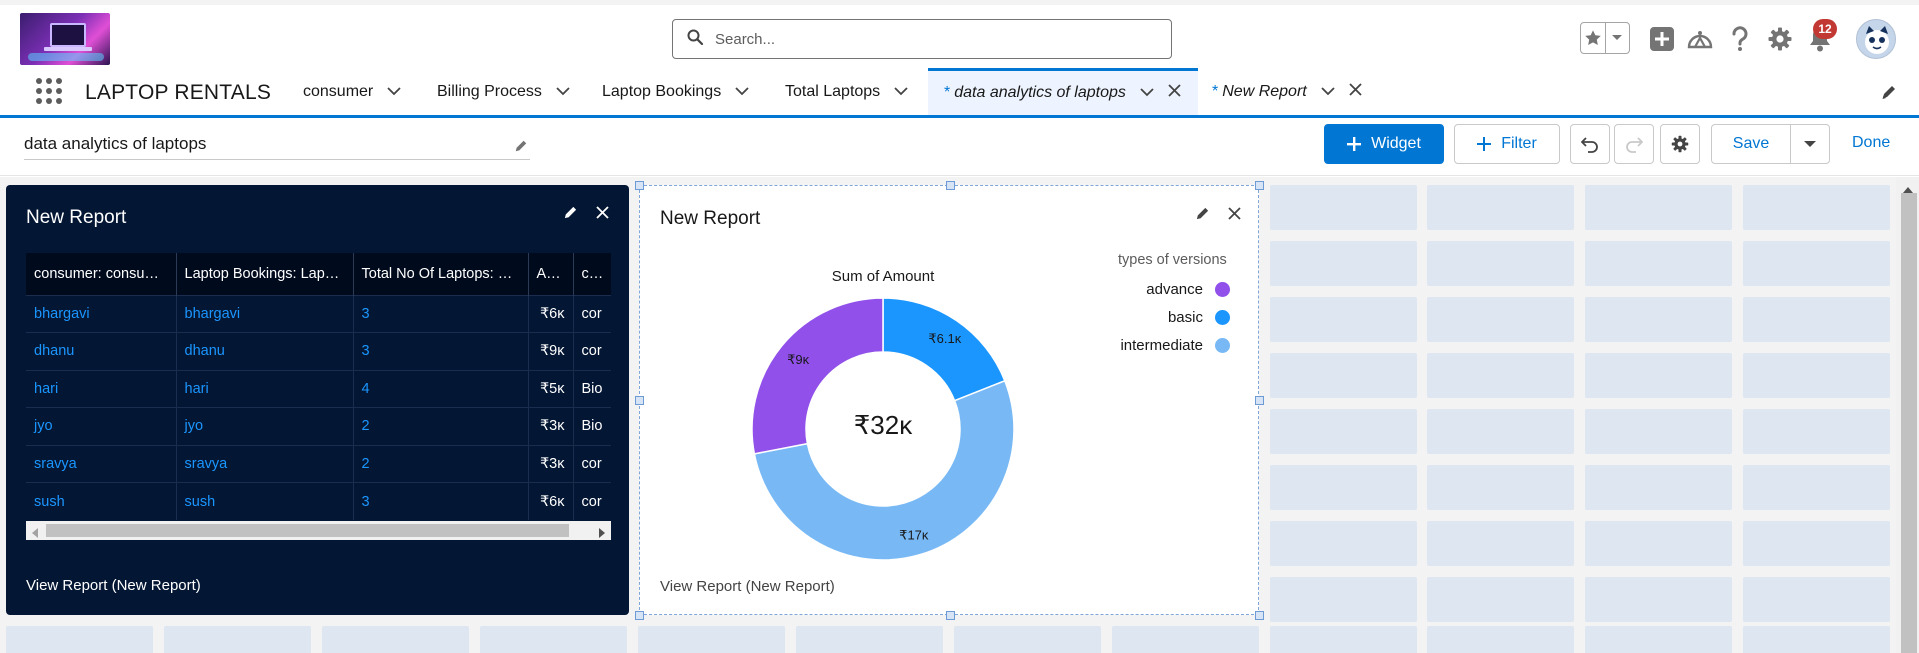 The image size is (1919, 653). What do you see at coordinates (1700, 39) in the screenshot?
I see `trailhead-icon` at bounding box center [1700, 39].